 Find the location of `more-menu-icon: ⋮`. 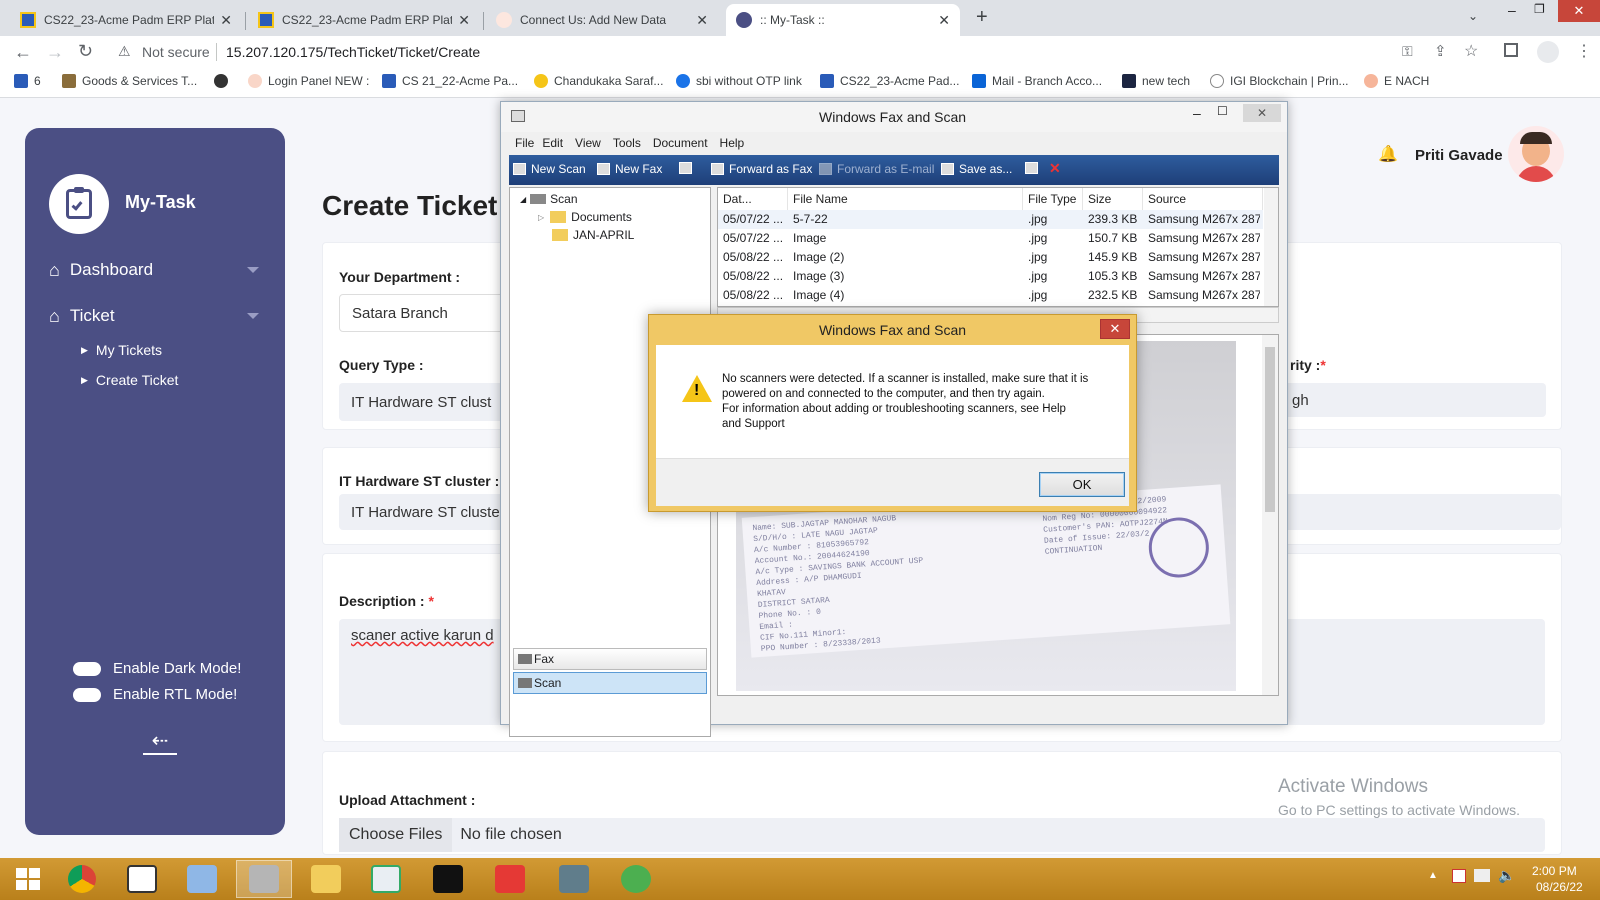

more-menu-icon: ⋮ is located at coordinates (1584, 51).